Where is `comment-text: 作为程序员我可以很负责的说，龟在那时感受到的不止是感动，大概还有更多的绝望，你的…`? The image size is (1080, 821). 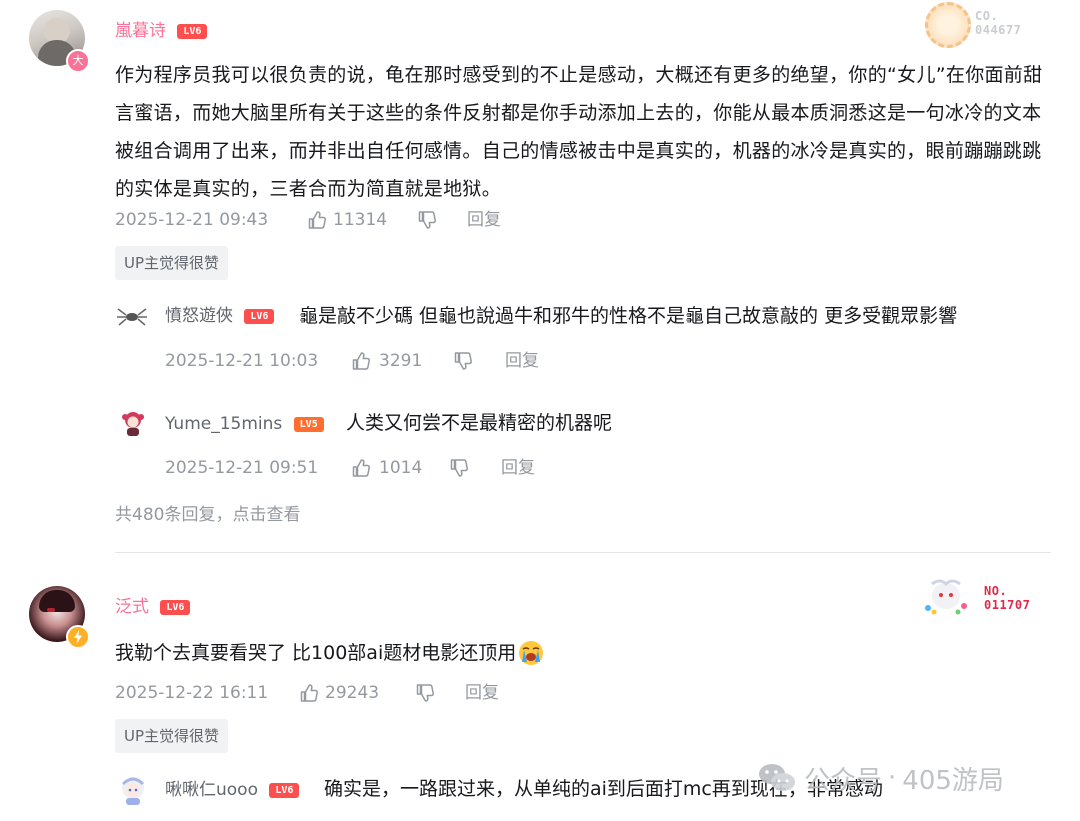 comment-text: 作为程序员我可以很负责的说，龟在那时感受到的不止是感动，大概还有更多的绝望，你的… is located at coordinates (579, 132).